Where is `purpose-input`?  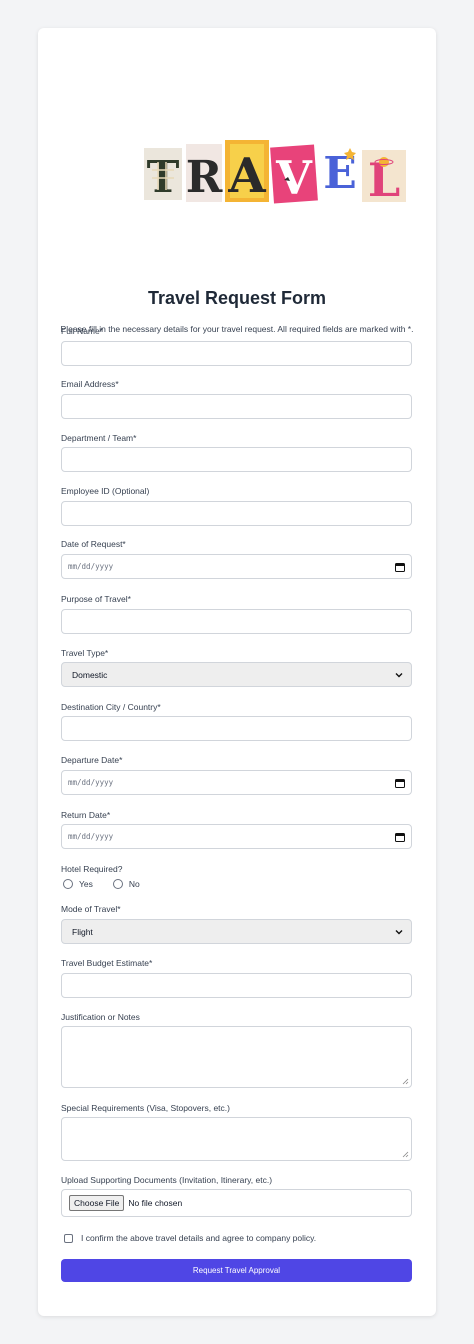 purpose-input is located at coordinates (236, 621).